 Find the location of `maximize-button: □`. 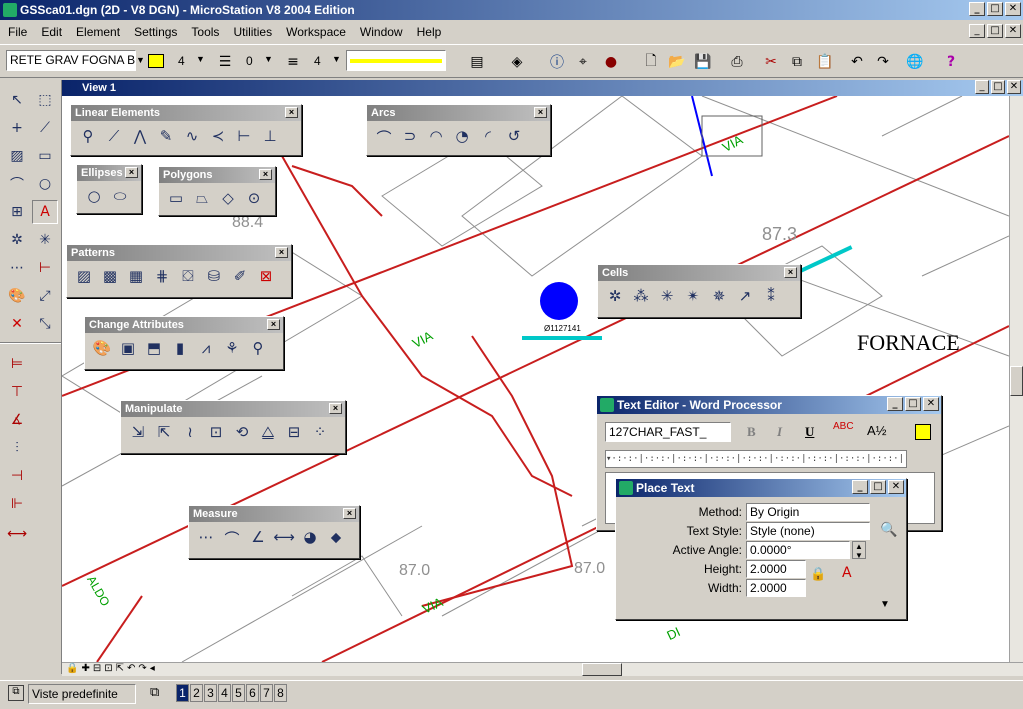

maximize-button: □ is located at coordinates (995, 9).